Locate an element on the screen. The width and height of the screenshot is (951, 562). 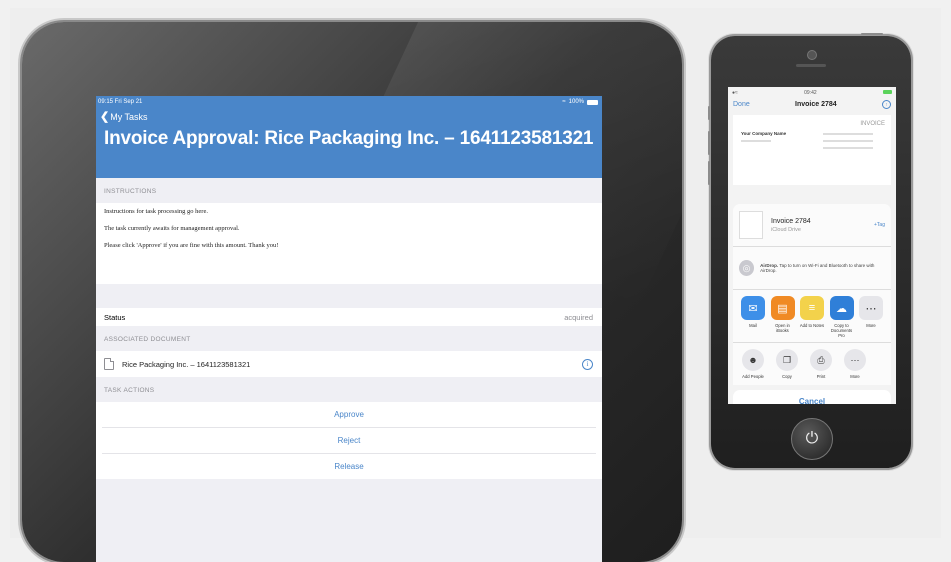
cancel-button: Cancel is located at coordinates (812, 397).